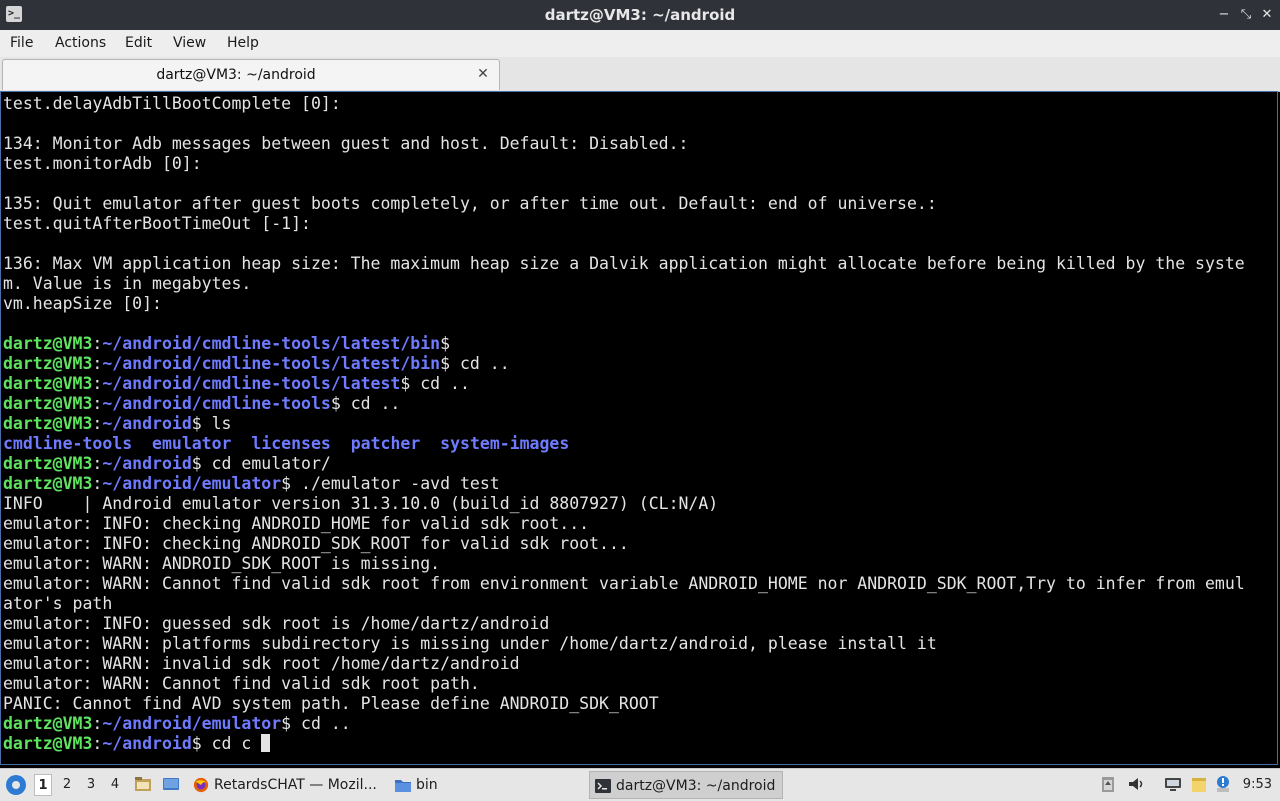 The image size is (1280, 801). What do you see at coordinates (138, 43) in the screenshot?
I see `menu-edit: Edit` at bounding box center [138, 43].